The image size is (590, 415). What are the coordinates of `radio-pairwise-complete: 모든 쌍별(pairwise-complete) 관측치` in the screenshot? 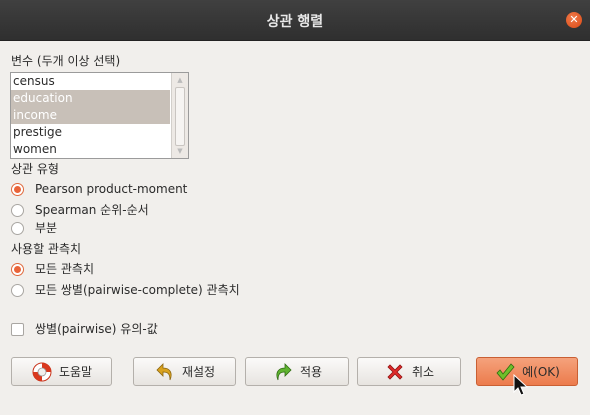 It's located at (125, 290).